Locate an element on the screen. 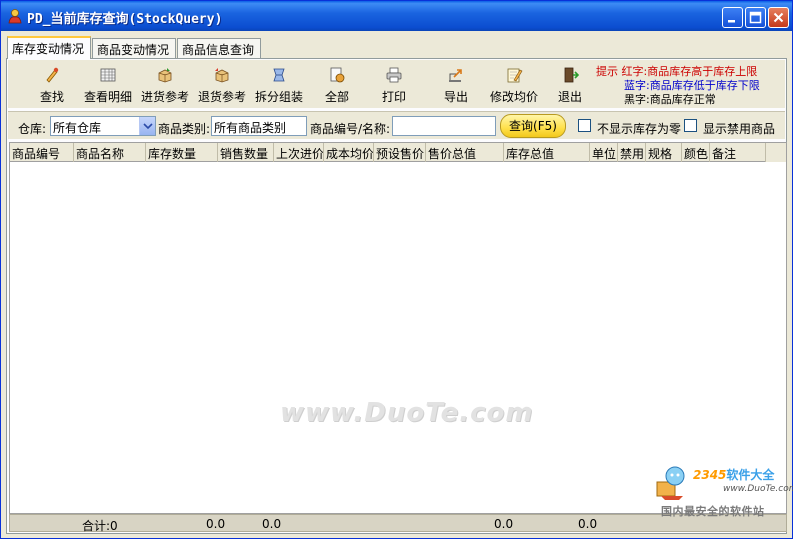 The image size is (793, 539). split-assemble-button: 拆分组装 is located at coordinates (279, 86).